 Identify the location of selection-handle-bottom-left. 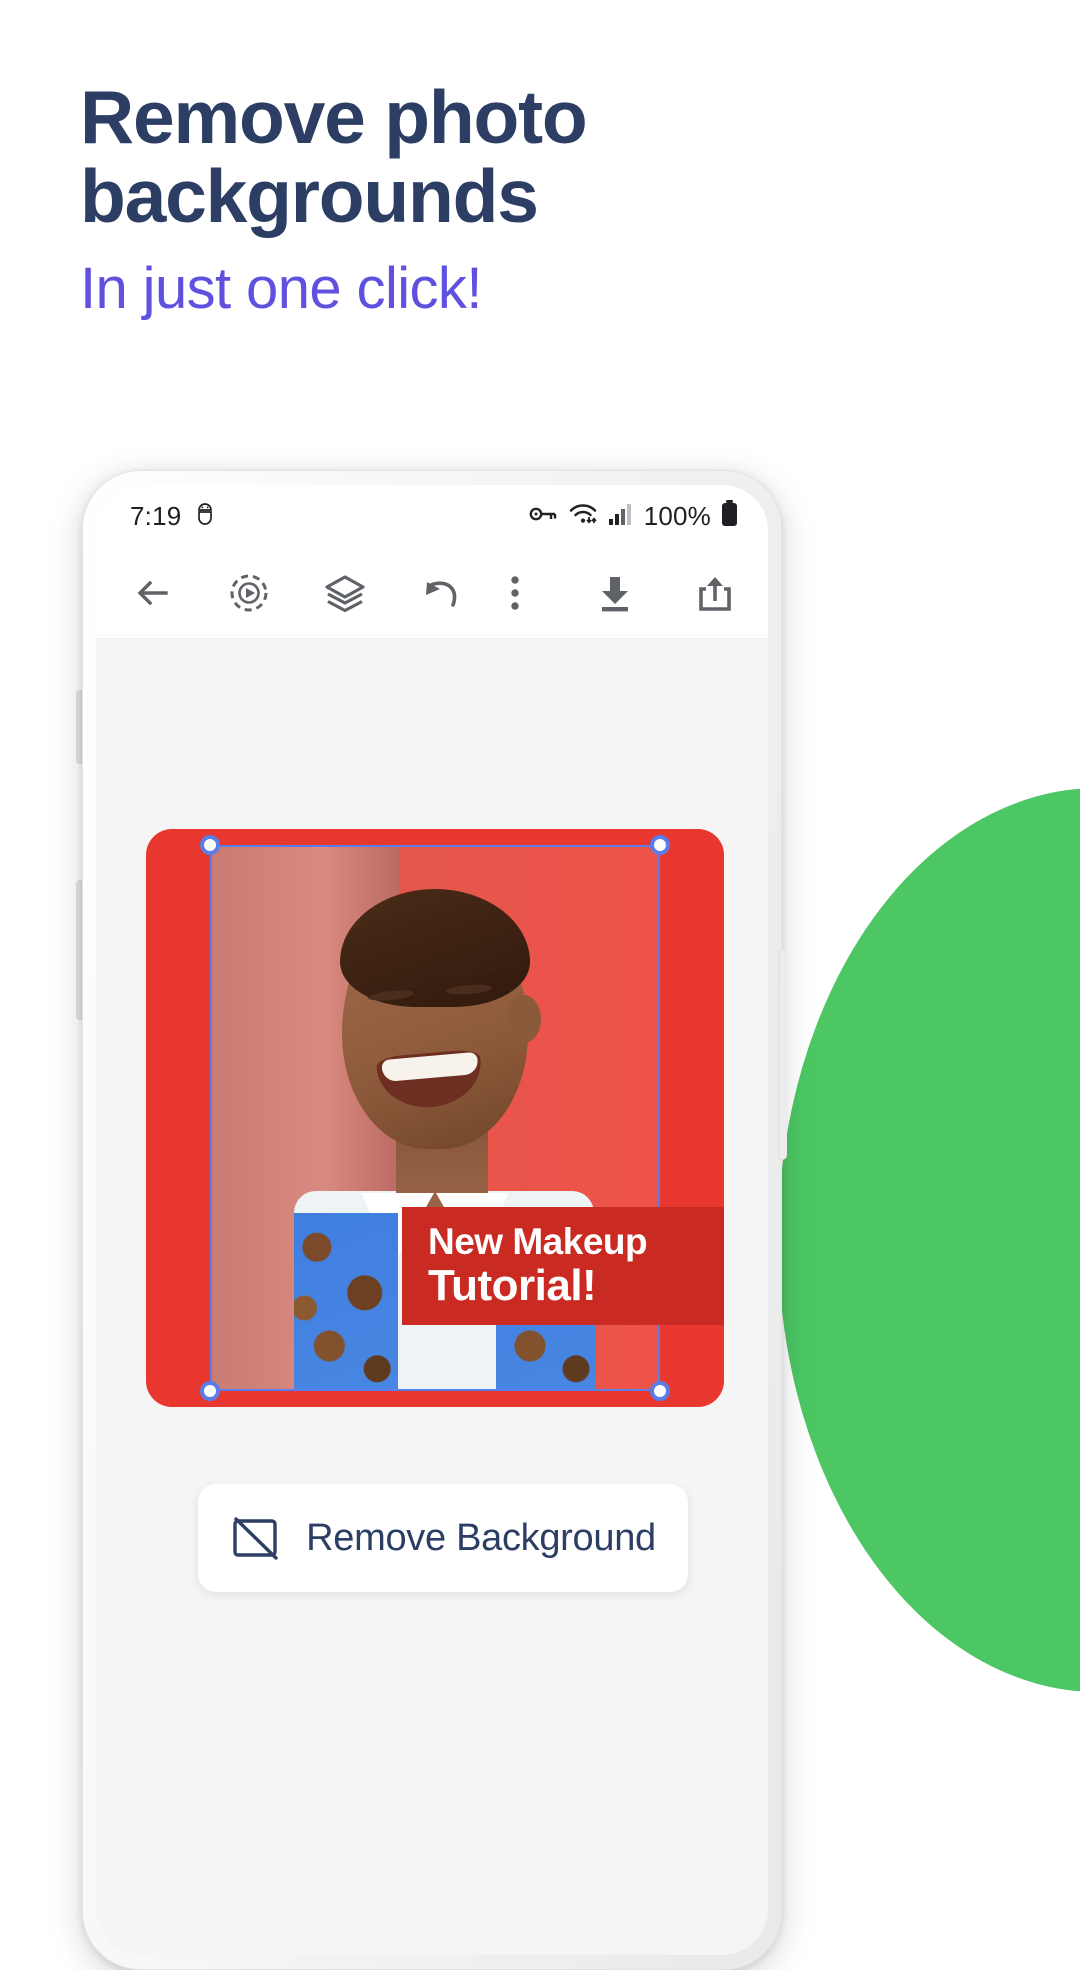
(210, 1391).